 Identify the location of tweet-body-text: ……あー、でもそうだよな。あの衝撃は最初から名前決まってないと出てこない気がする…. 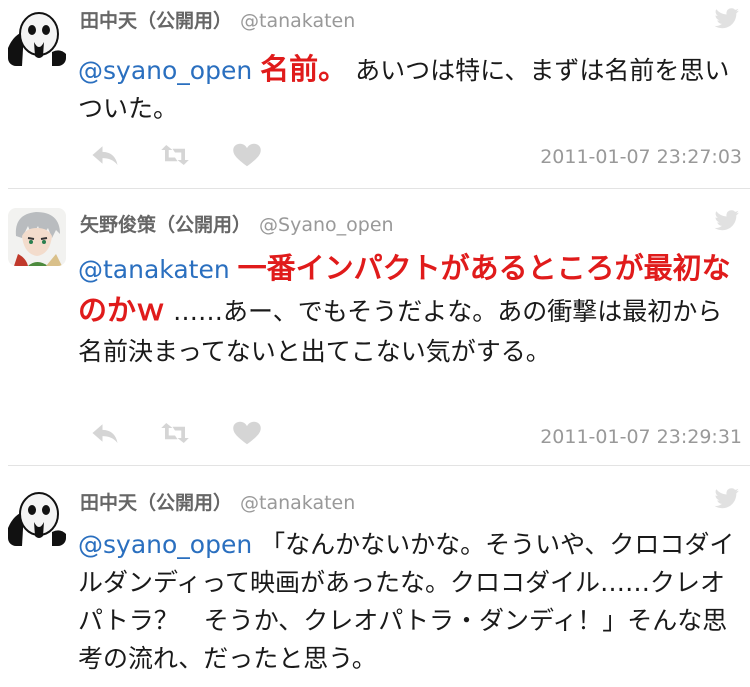
(400, 331).